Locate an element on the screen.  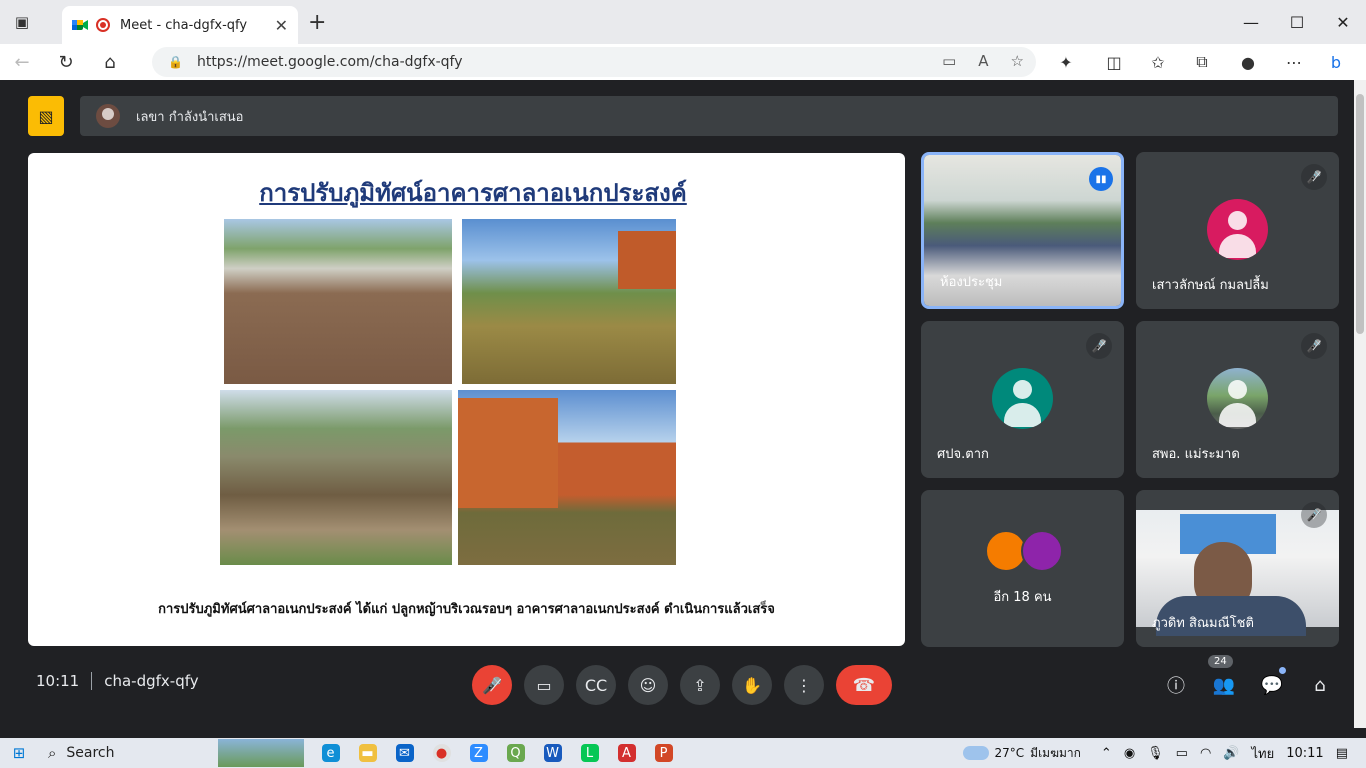
extensions-icon: ✦ is located at coordinates (1066, 62).